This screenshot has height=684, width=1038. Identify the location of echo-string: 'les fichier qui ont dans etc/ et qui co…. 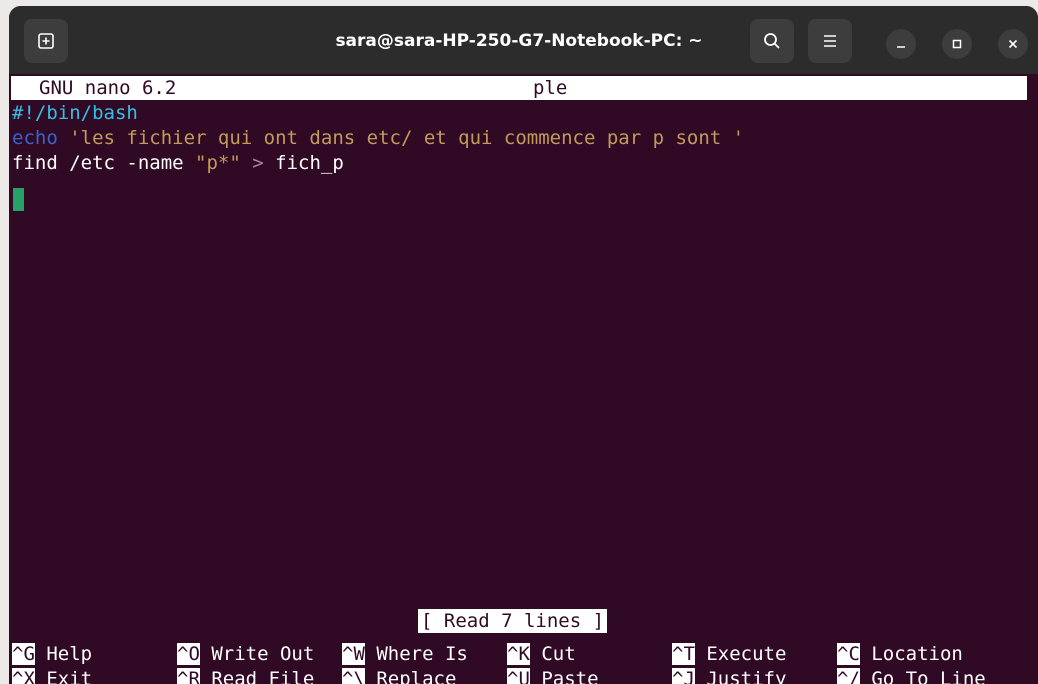
(407, 138).